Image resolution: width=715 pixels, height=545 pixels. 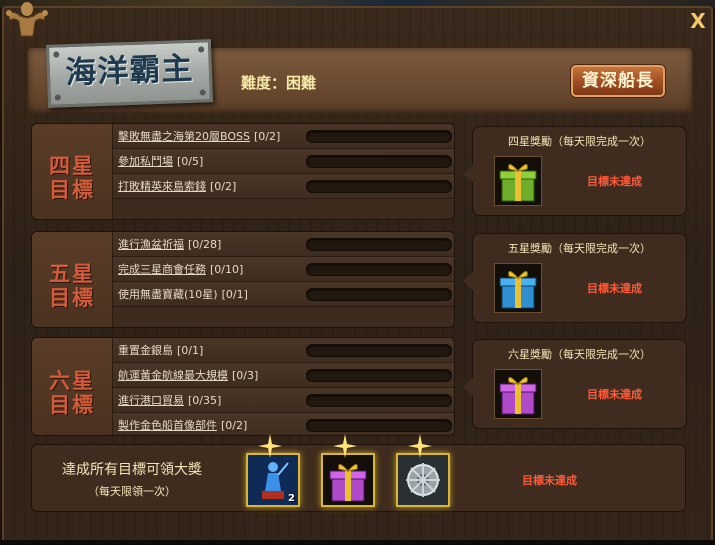 I want to click on task-link: 參加私鬥場, so click(x=145, y=161).